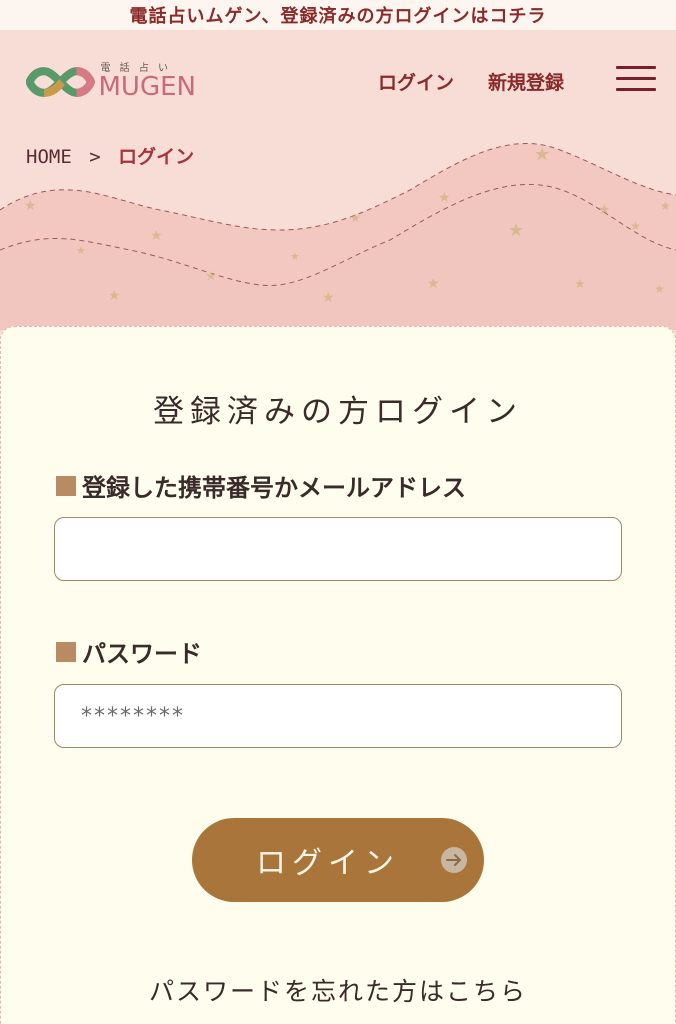 The height and width of the screenshot is (1024, 676). I want to click on nav-login-link: ログイン, so click(416, 81).